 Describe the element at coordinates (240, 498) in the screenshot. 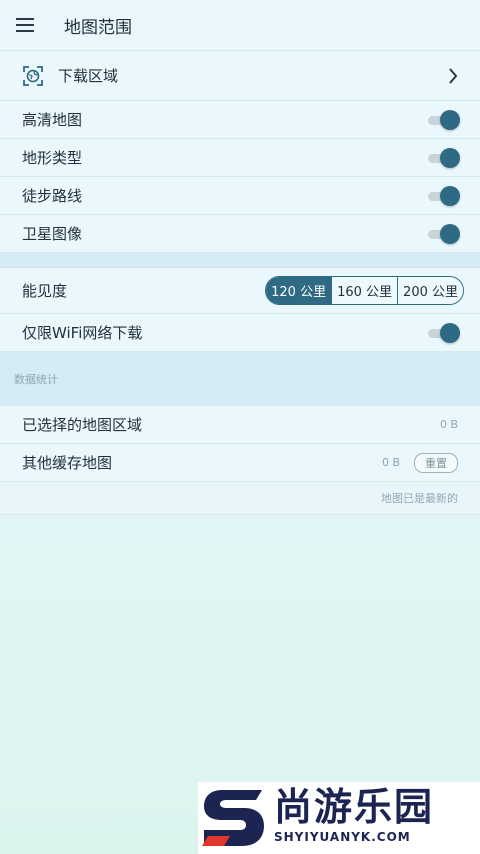

I see `map-status-text: 地图已是最新的` at that location.